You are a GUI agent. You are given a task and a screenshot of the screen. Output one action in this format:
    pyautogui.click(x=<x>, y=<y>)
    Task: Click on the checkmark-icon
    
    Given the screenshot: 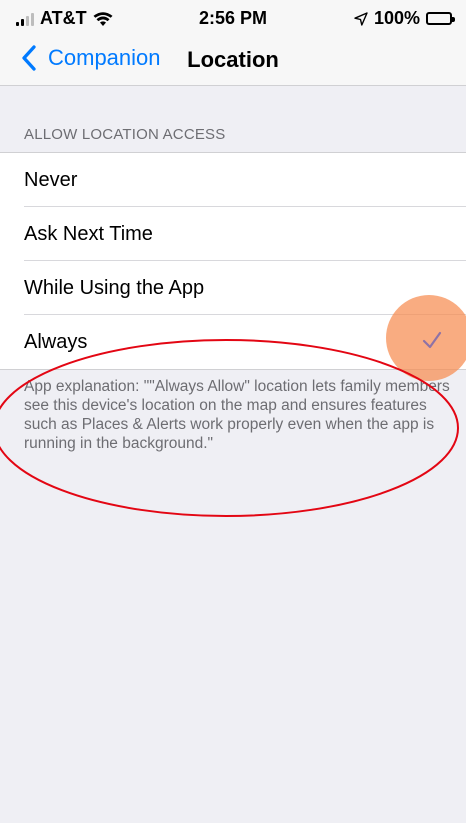 What is the action you would take?
    pyautogui.click(x=432, y=340)
    